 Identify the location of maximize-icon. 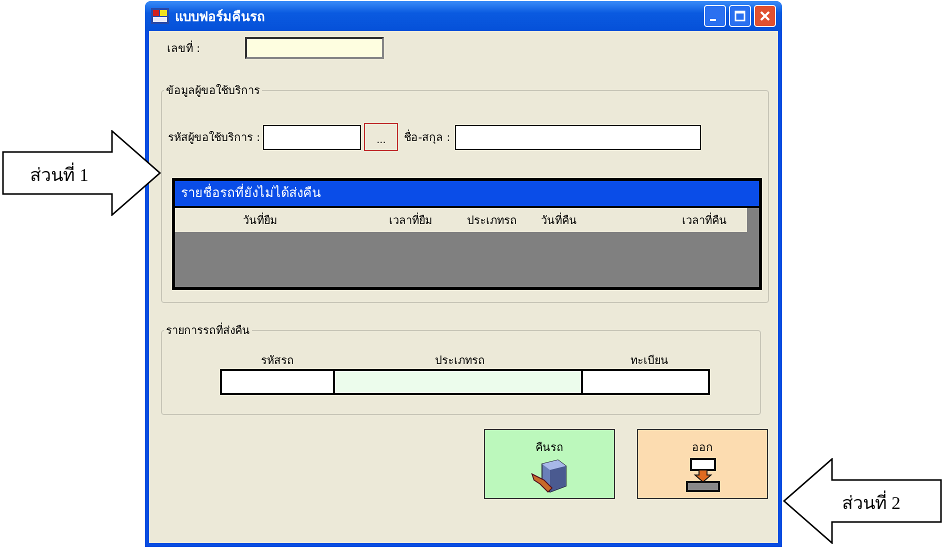
(740, 16).